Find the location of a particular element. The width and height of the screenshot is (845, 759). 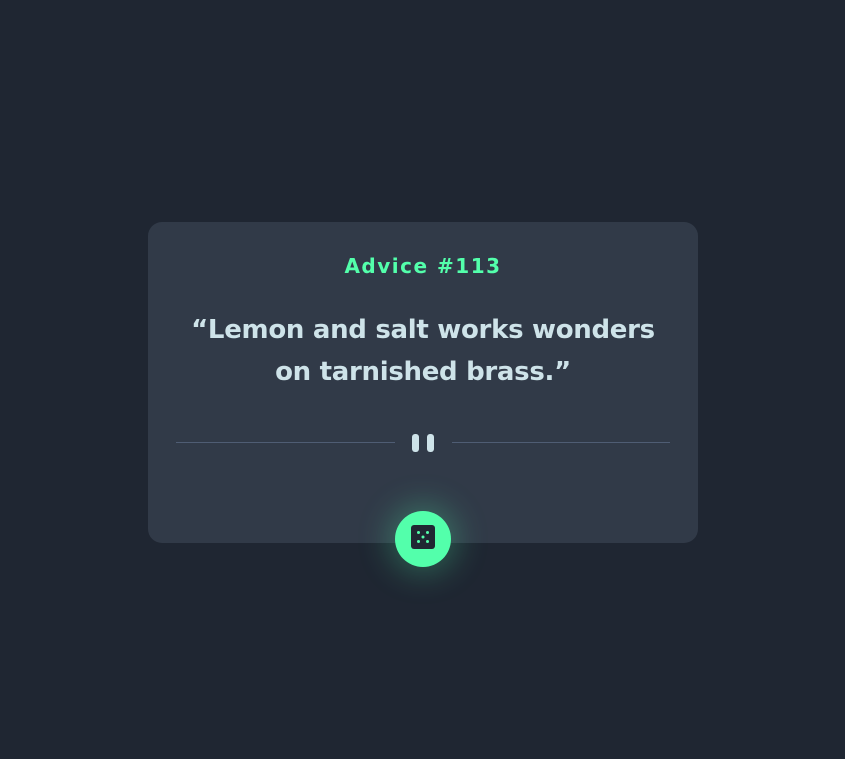

new-advice-button is located at coordinates (423, 539).